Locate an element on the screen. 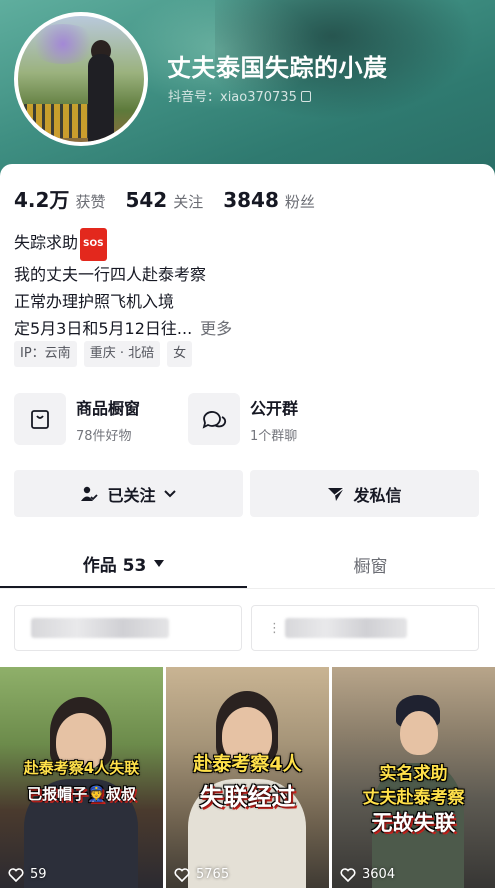 The image size is (495, 888). profile-tags: IP：云南 重庆 · 北碚 女 is located at coordinates (106, 354).